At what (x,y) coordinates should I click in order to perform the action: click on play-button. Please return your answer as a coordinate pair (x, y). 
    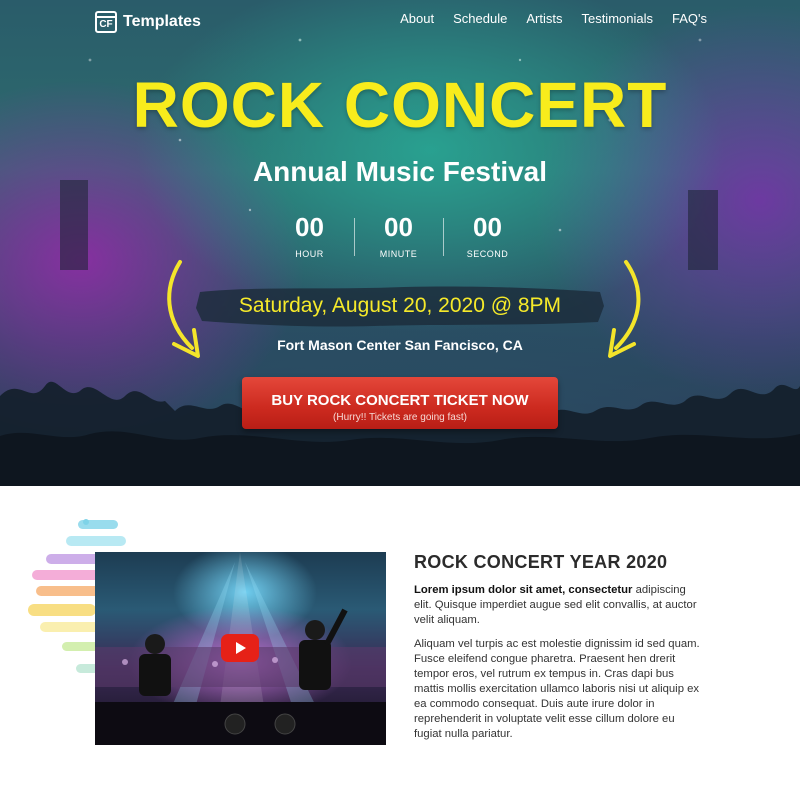
    Looking at the image, I should click on (240, 648).